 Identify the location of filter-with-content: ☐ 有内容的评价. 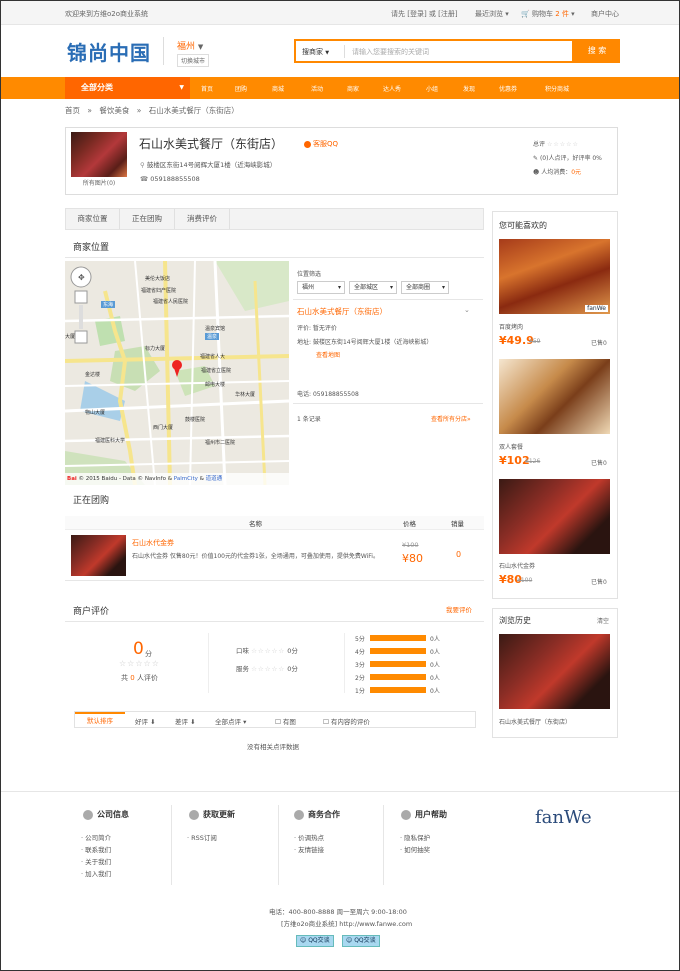
(346, 721).